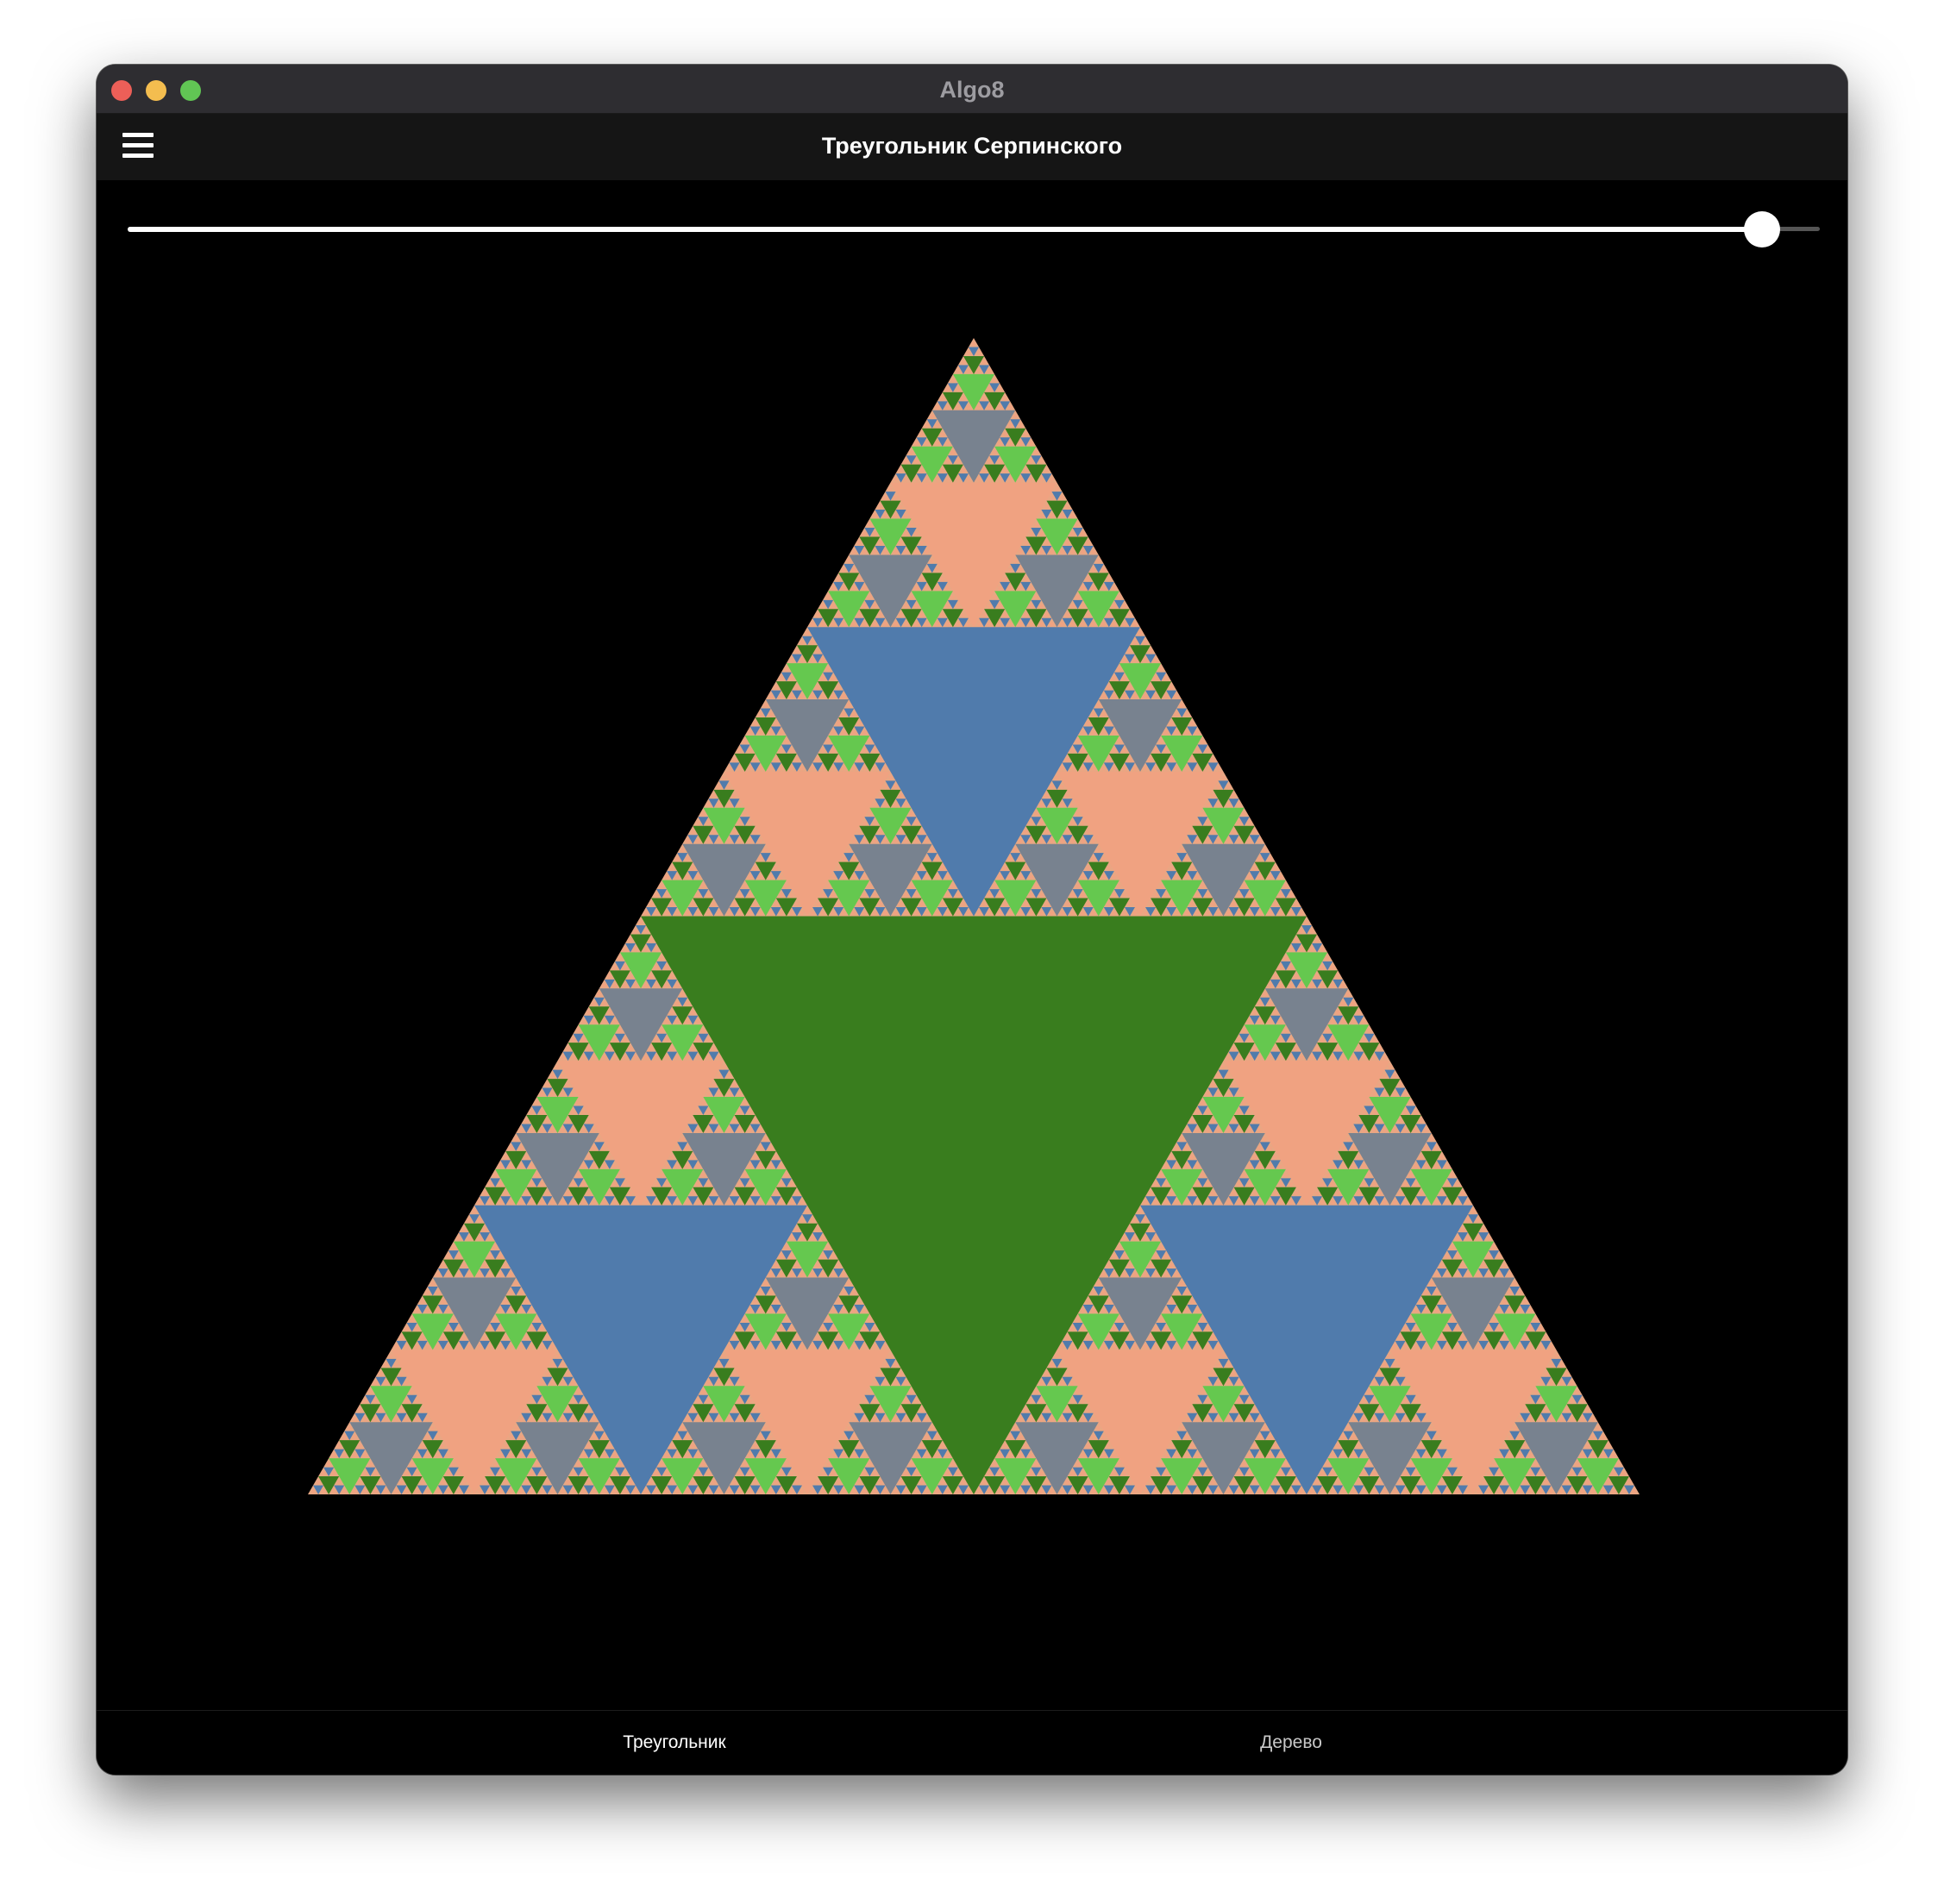 The image size is (1944, 1904). What do you see at coordinates (972, 1743) in the screenshot?
I see `bottom-navigation: Треугольник Дерево` at bounding box center [972, 1743].